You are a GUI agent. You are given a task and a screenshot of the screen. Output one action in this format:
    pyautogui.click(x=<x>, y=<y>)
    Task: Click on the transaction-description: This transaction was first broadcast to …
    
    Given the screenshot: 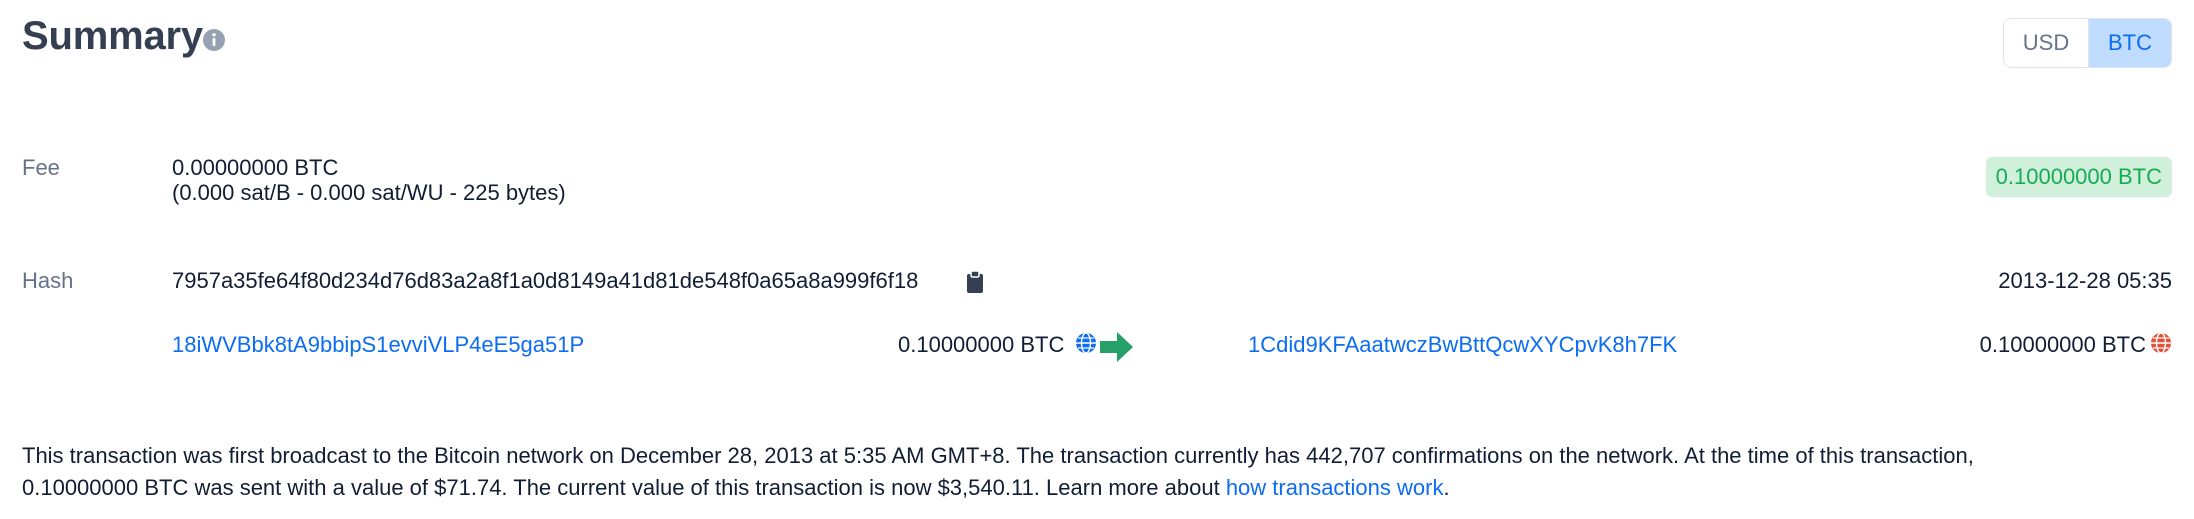 What is the action you would take?
    pyautogui.click(x=1097, y=472)
    